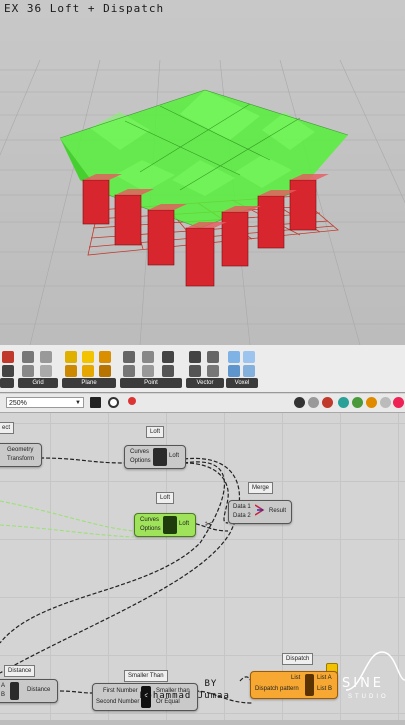 The image size is (405, 725). What do you see at coordinates (385, 402) in the screenshot?
I see `sphere-icon` at bounding box center [385, 402].